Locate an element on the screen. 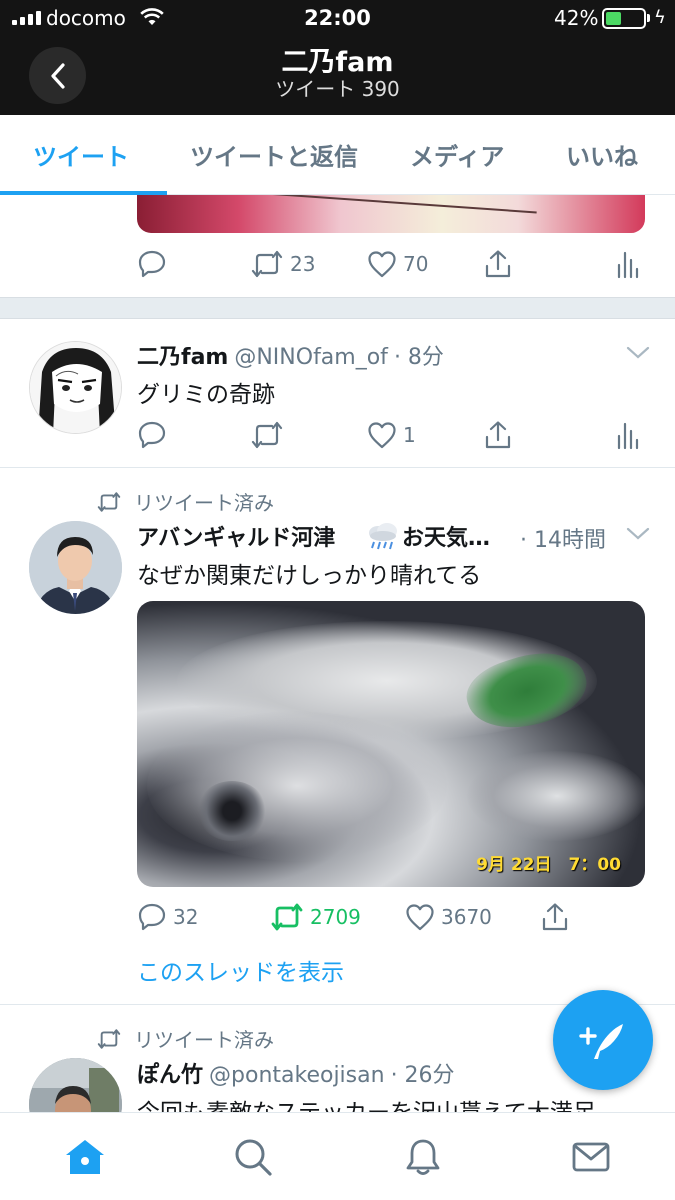 This screenshot has width=675, height=1200. tweet-time: · 14時間 is located at coordinates (563, 540).